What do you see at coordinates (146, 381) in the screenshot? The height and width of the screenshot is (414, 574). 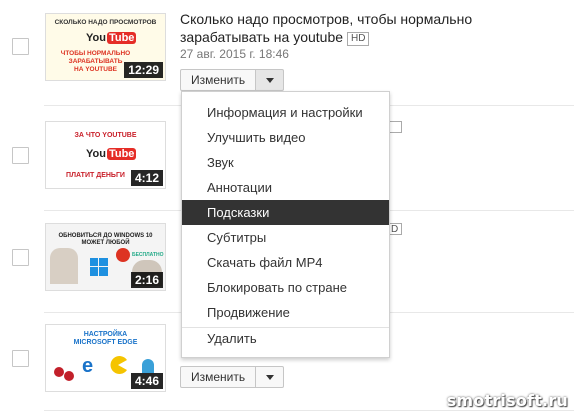 I see `video-duration: 4:46` at bounding box center [146, 381].